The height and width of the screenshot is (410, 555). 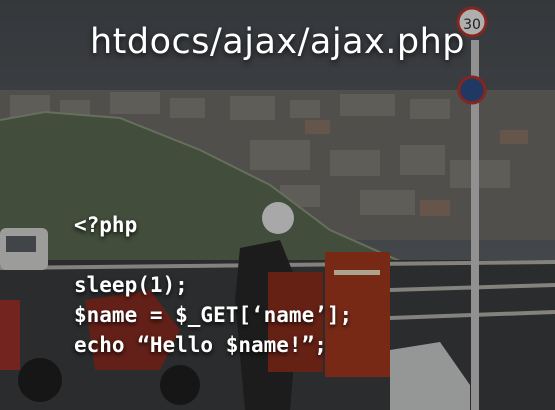 What do you see at coordinates (131, 285) in the screenshot?
I see `code-line: sleep(1);` at bounding box center [131, 285].